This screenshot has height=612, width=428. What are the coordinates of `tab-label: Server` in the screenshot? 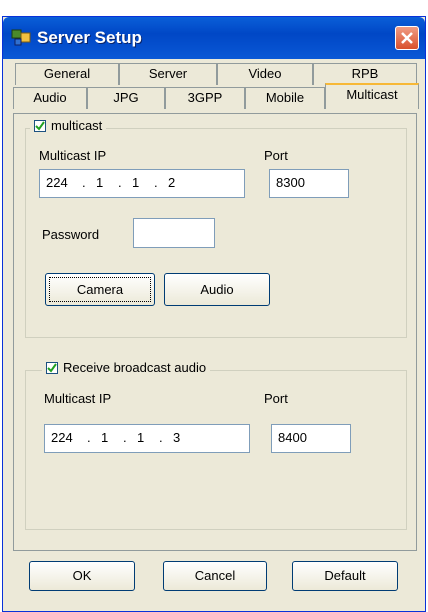 It's located at (168, 73).